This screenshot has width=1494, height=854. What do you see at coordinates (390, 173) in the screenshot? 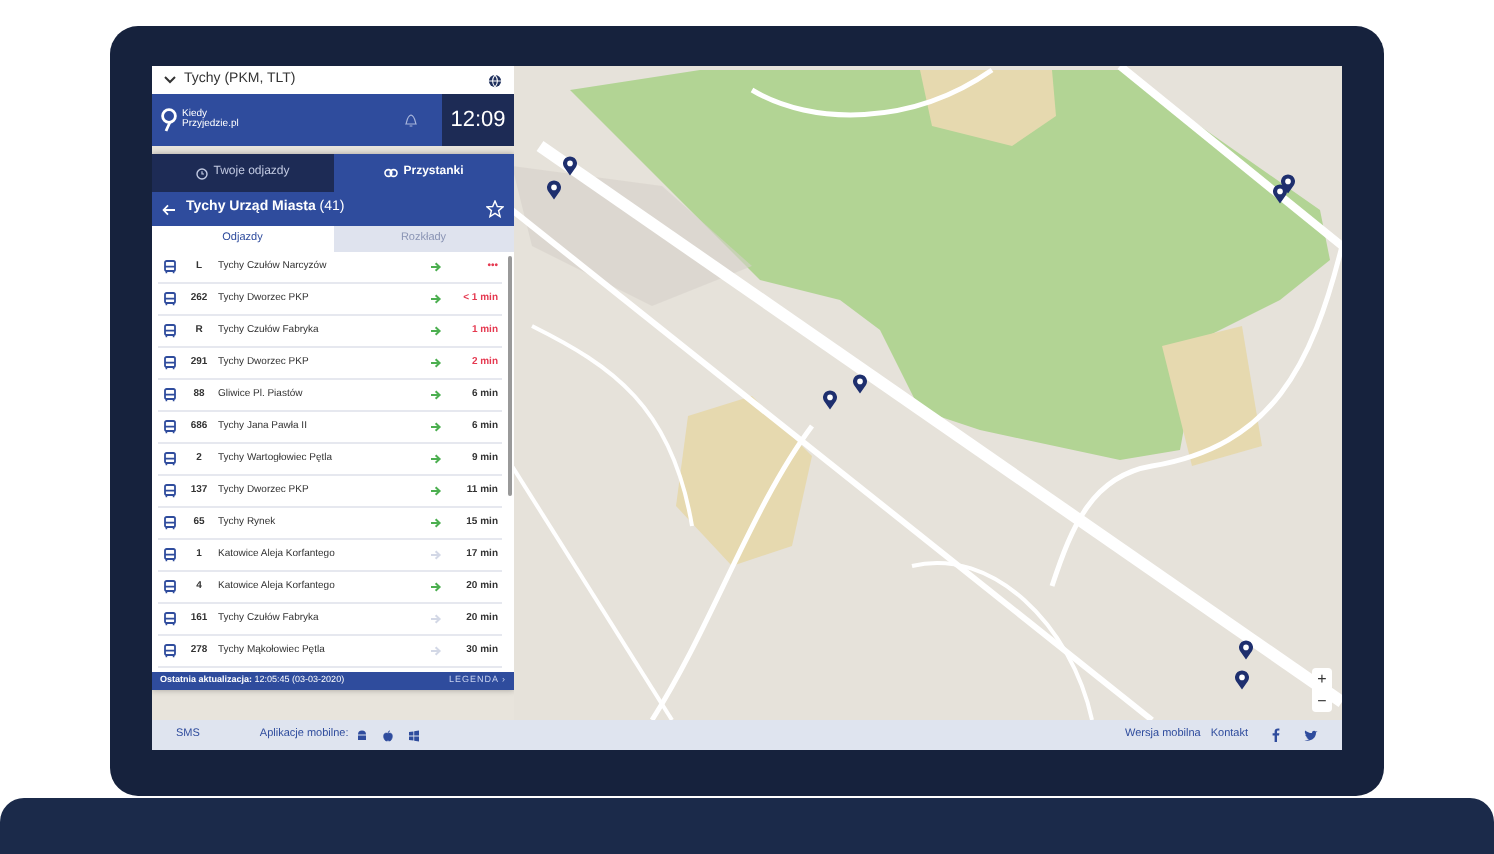
I see `link-icon` at bounding box center [390, 173].